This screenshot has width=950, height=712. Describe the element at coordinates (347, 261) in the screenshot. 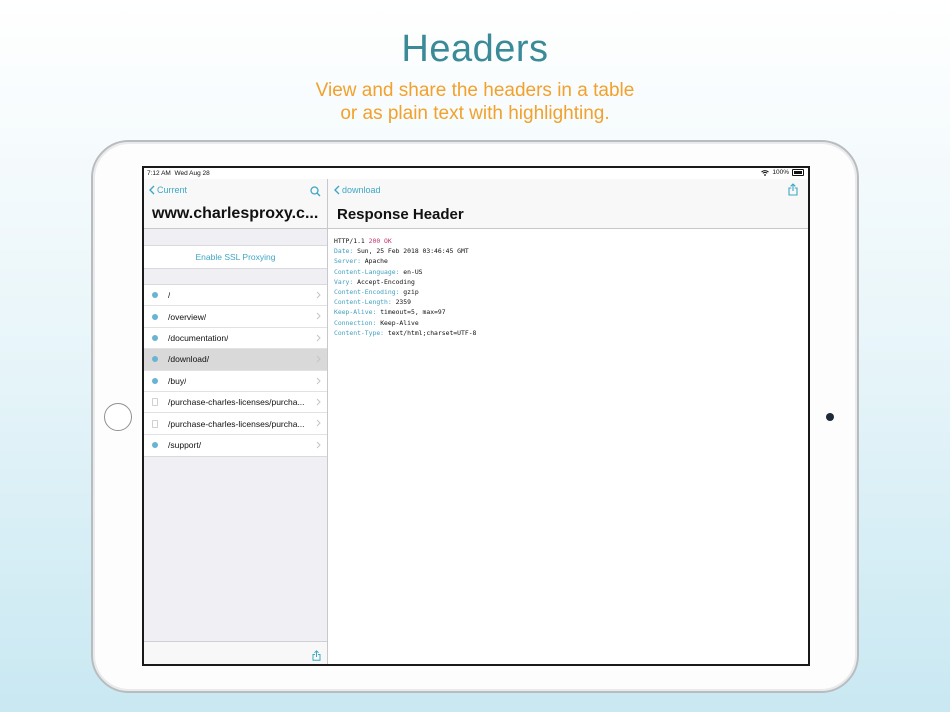

I see `header-key: Server:` at that location.